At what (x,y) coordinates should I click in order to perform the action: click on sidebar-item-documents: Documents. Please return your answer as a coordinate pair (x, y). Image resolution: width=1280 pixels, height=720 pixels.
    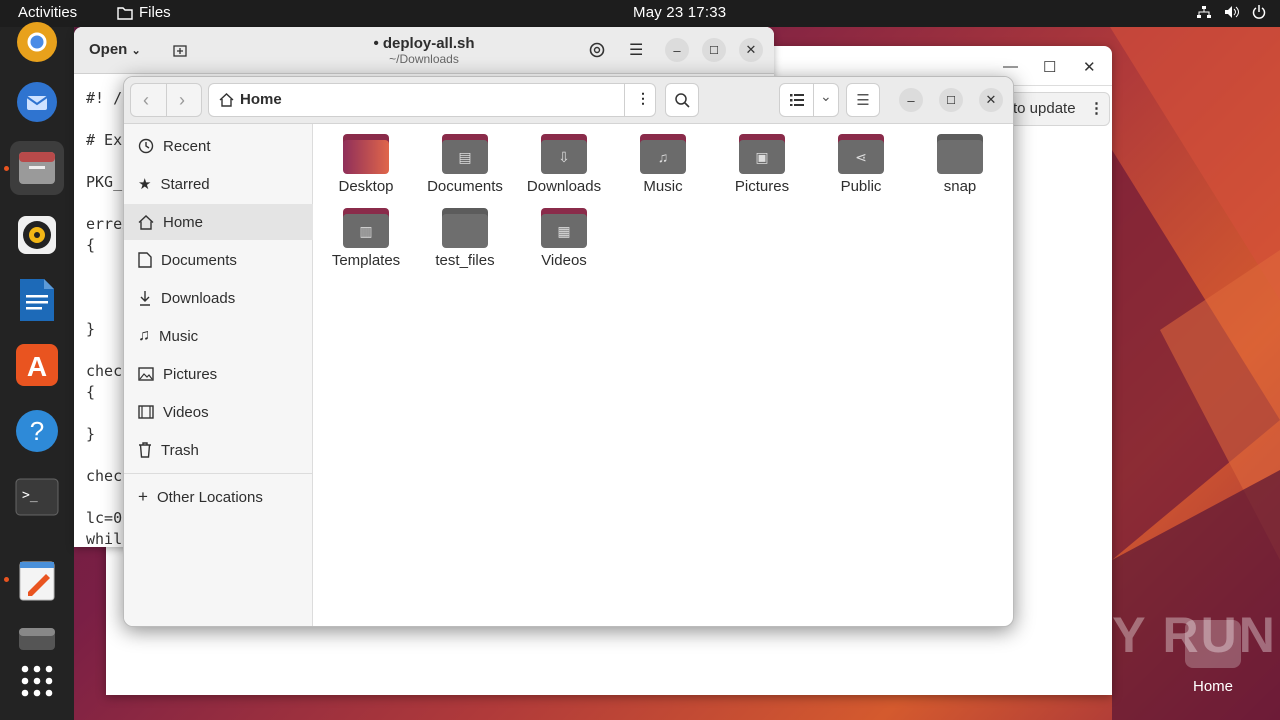
    Looking at the image, I should click on (218, 260).